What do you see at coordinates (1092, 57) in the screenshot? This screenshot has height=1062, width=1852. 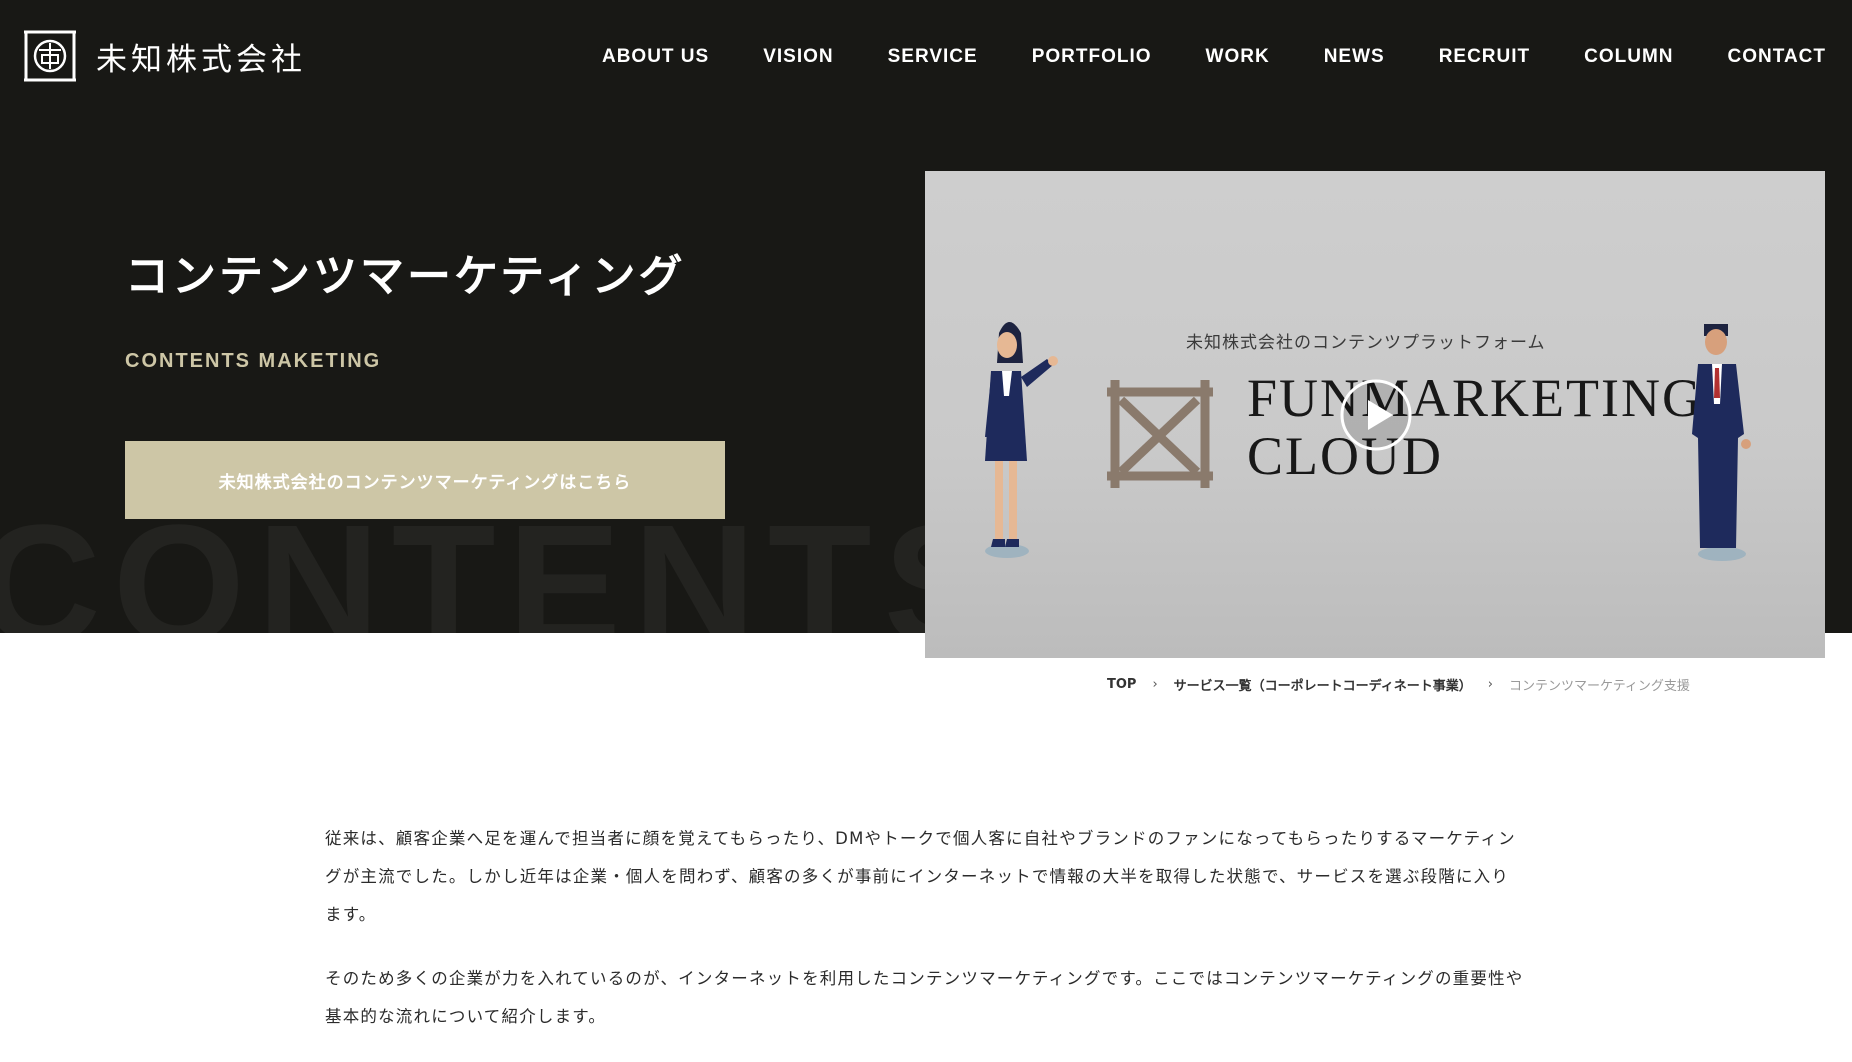 I see `nav-portfolio: PORTFOLIO` at bounding box center [1092, 57].